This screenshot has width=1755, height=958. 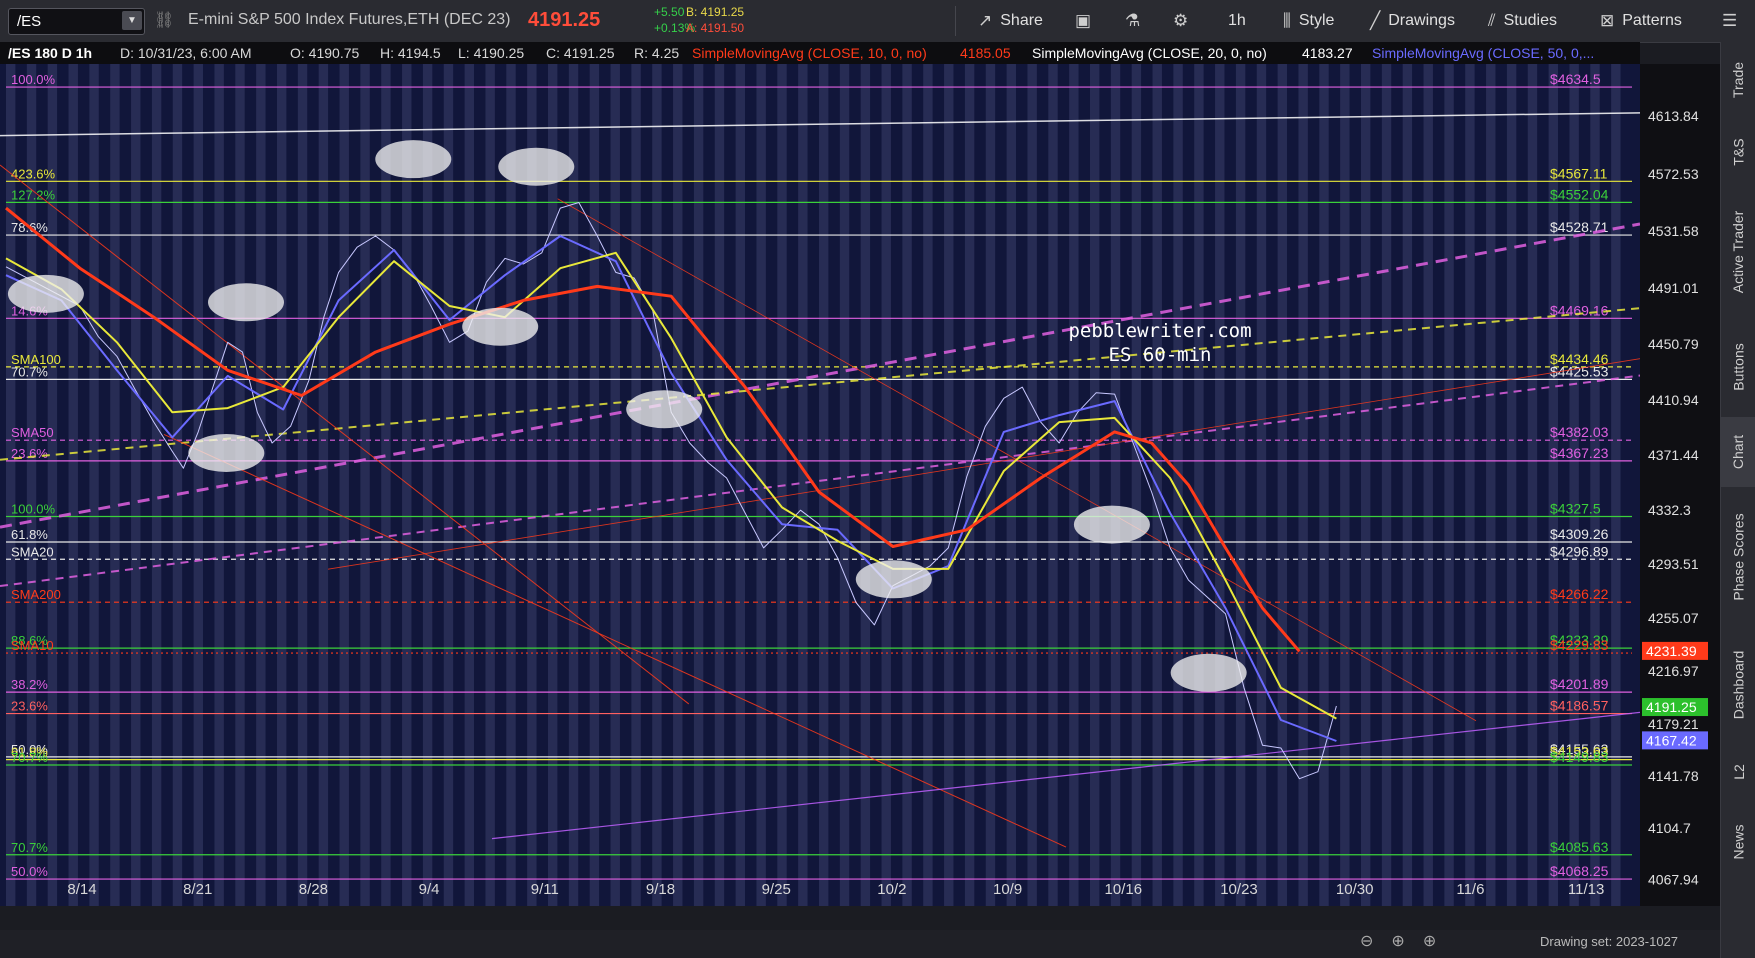 I want to click on tab-trade-label: Trade, so click(x=1738, y=79).